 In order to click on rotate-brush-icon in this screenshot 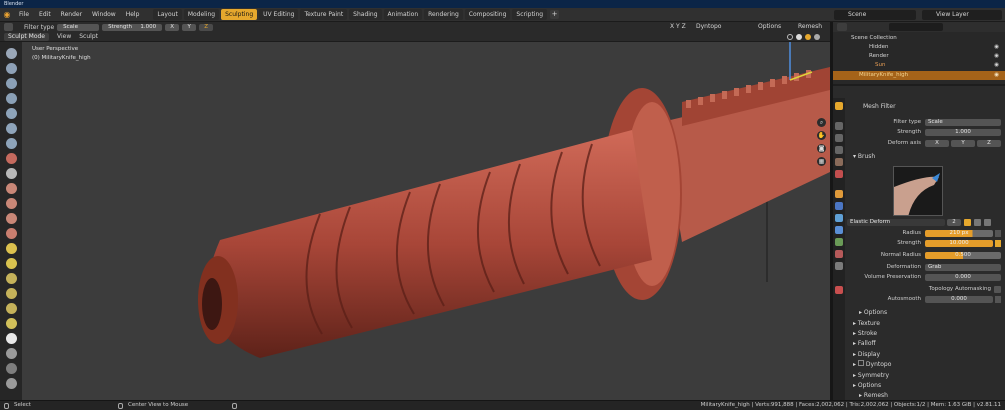, I will do `click(11, 338)`.